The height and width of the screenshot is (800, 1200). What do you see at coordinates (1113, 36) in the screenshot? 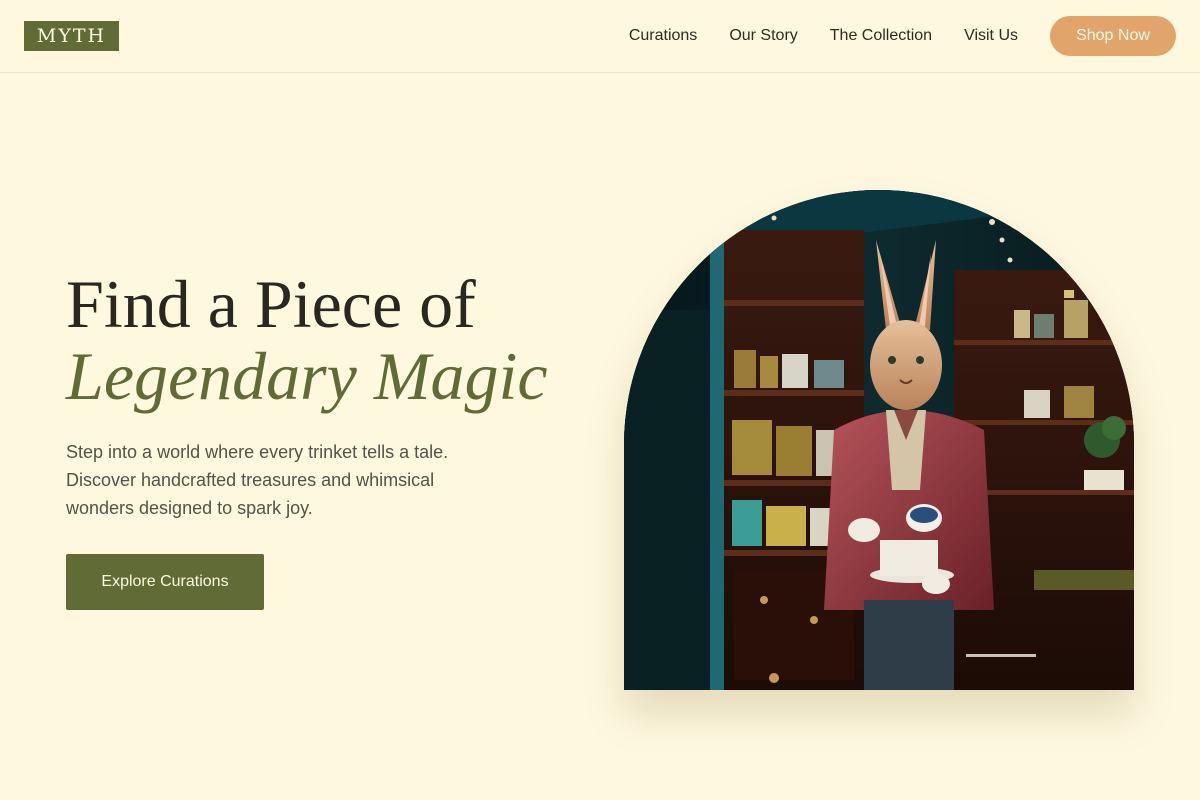
I see `shop-now-button: Shop Now` at bounding box center [1113, 36].